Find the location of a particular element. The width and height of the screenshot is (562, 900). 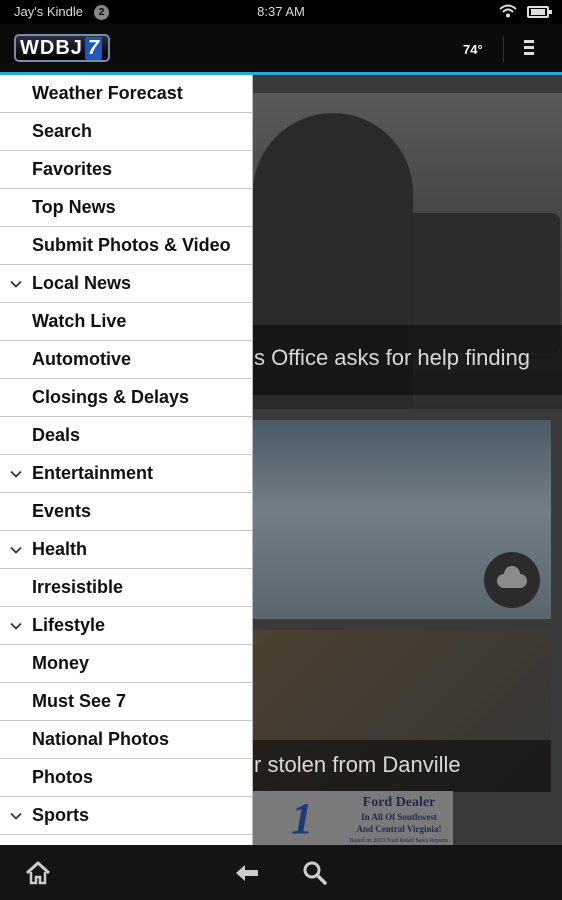

drawer-item: Automotive is located at coordinates (126, 360).